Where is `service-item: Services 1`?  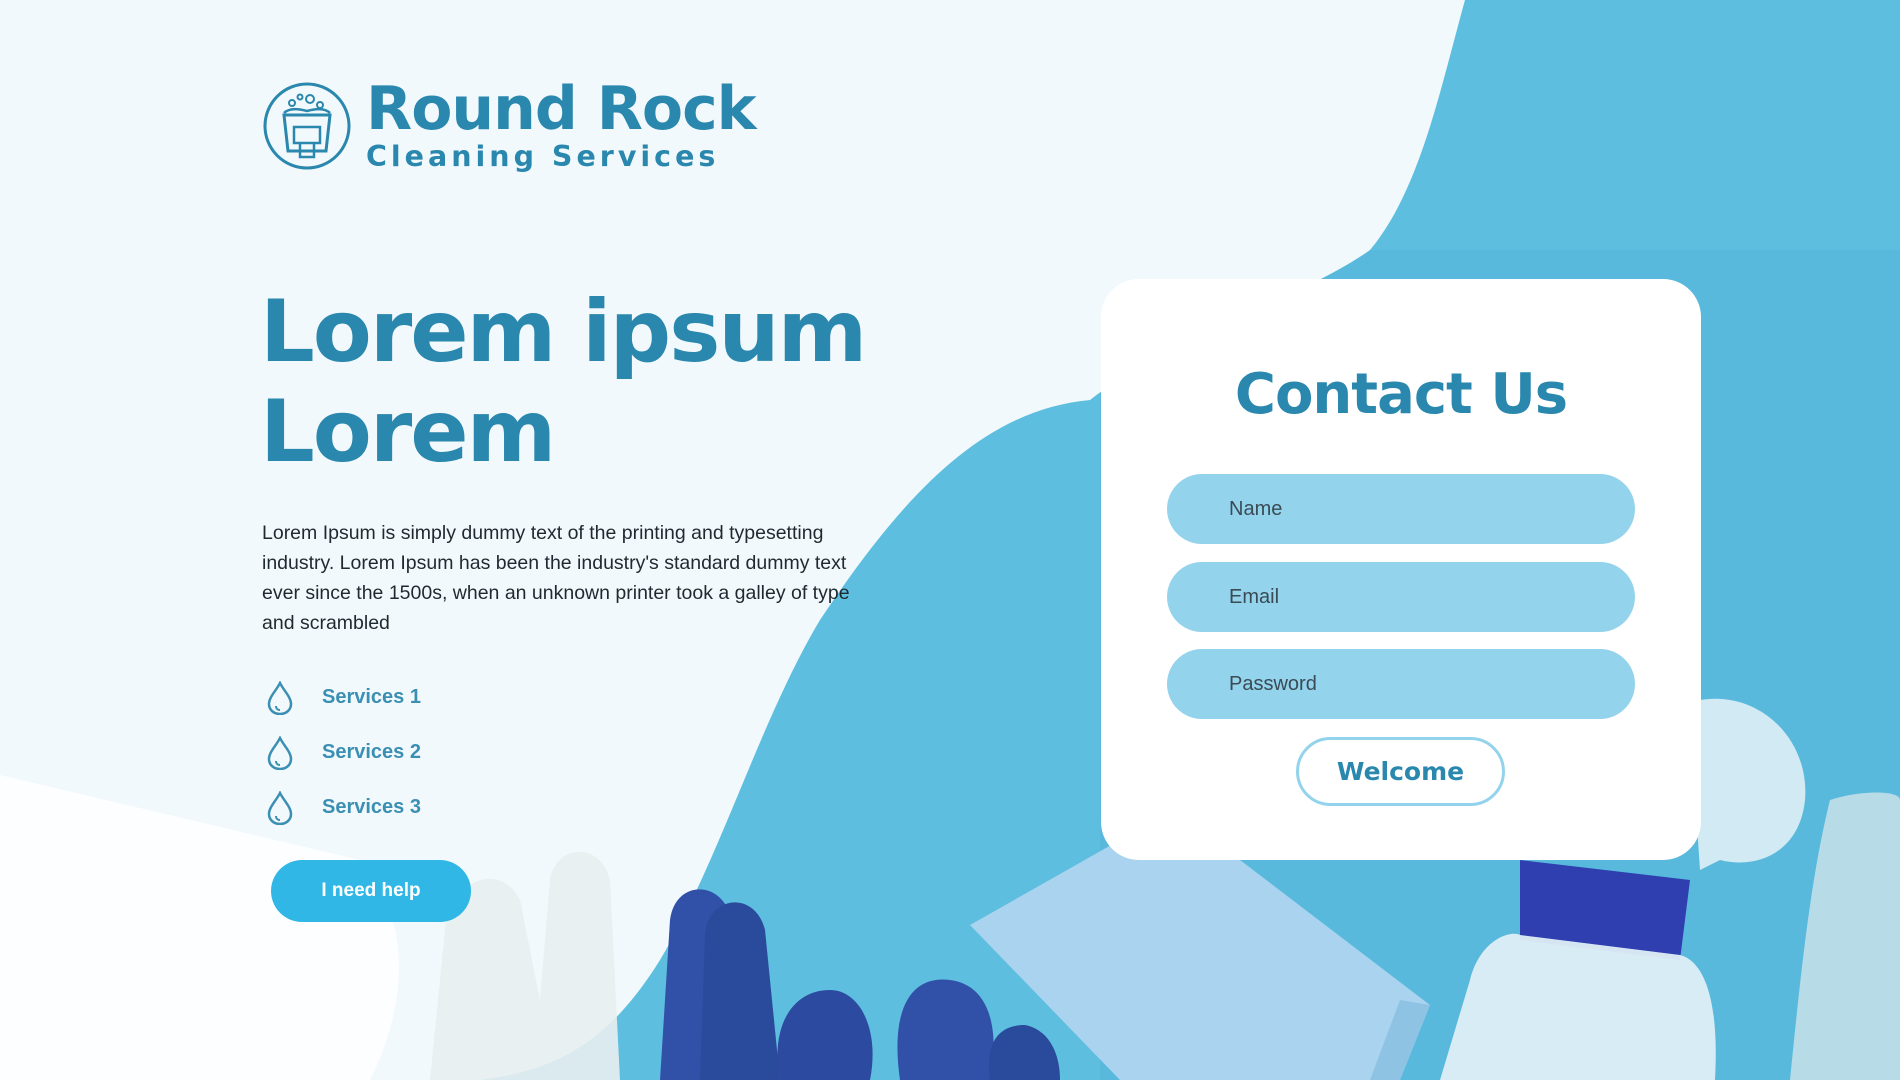 service-item: Services 1 is located at coordinates (342, 697).